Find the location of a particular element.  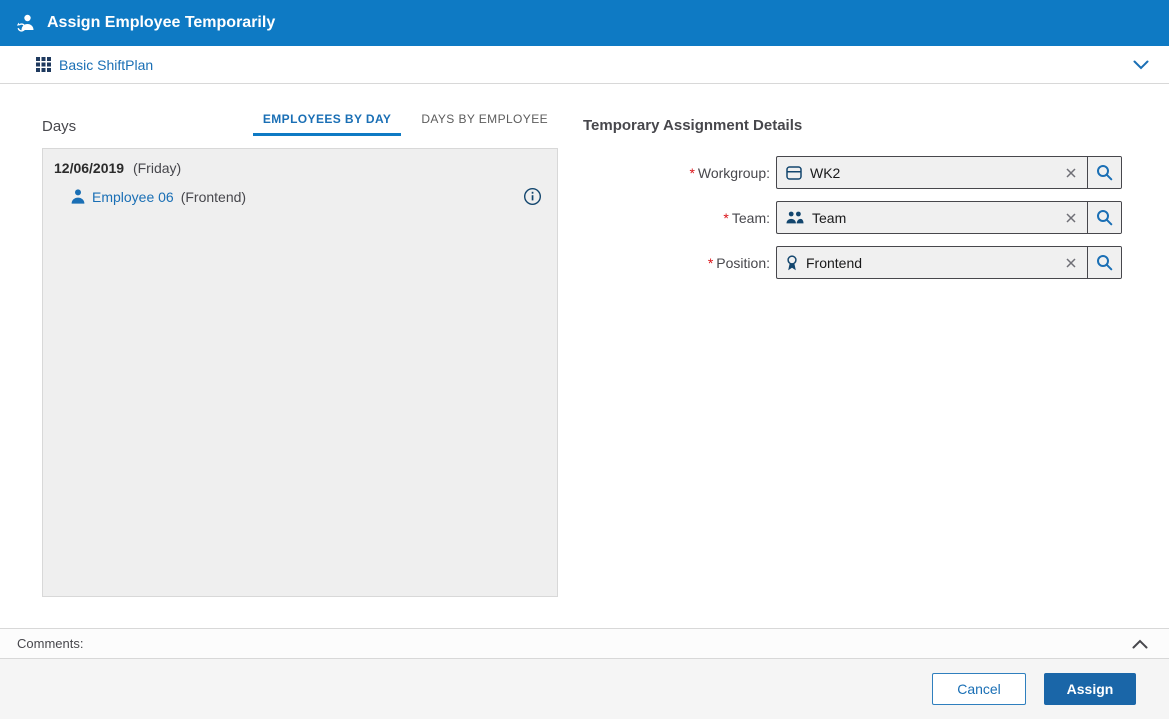

position-field: Frontend is located at coordinates (949, 262).